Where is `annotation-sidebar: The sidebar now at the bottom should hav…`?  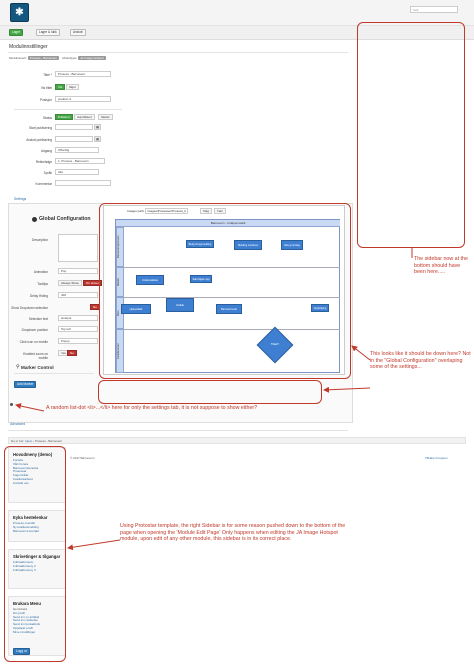 annotation-sidebar: The sidebar now at the bottom should hav… is located at coordinates (441, 266).